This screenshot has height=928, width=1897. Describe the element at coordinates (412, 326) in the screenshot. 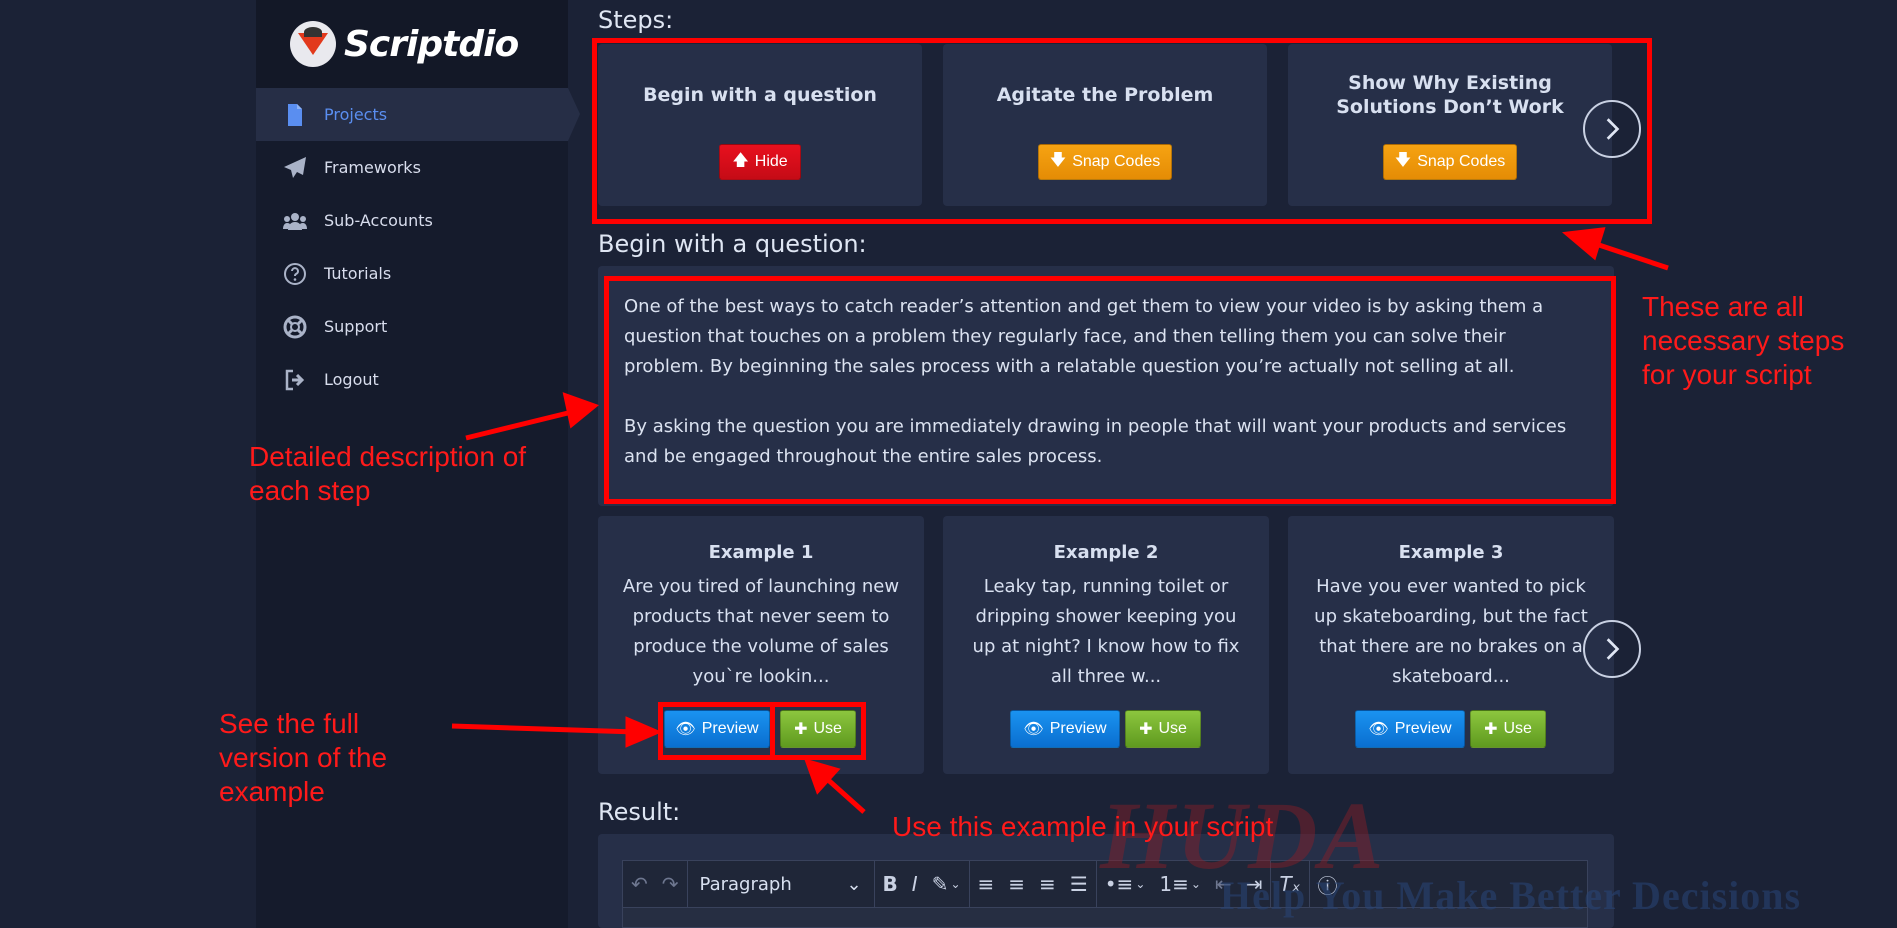

I see `sidebar-item-support: Support` at that location.